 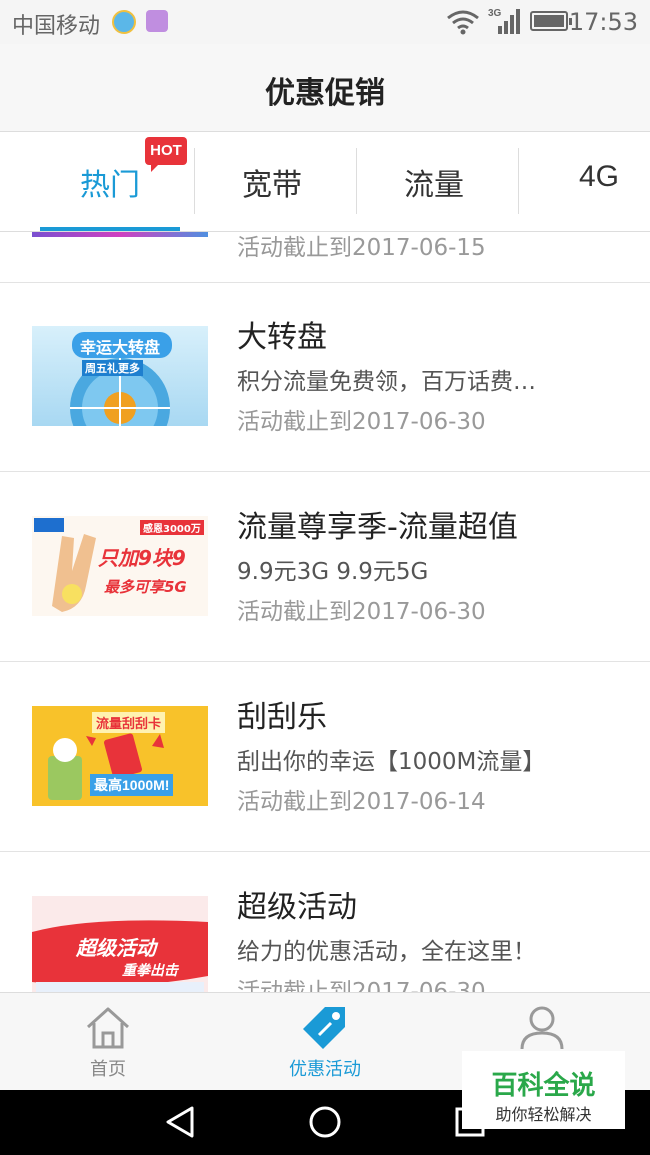 I want to click on tag-icon, so click(x=324, y=1028).